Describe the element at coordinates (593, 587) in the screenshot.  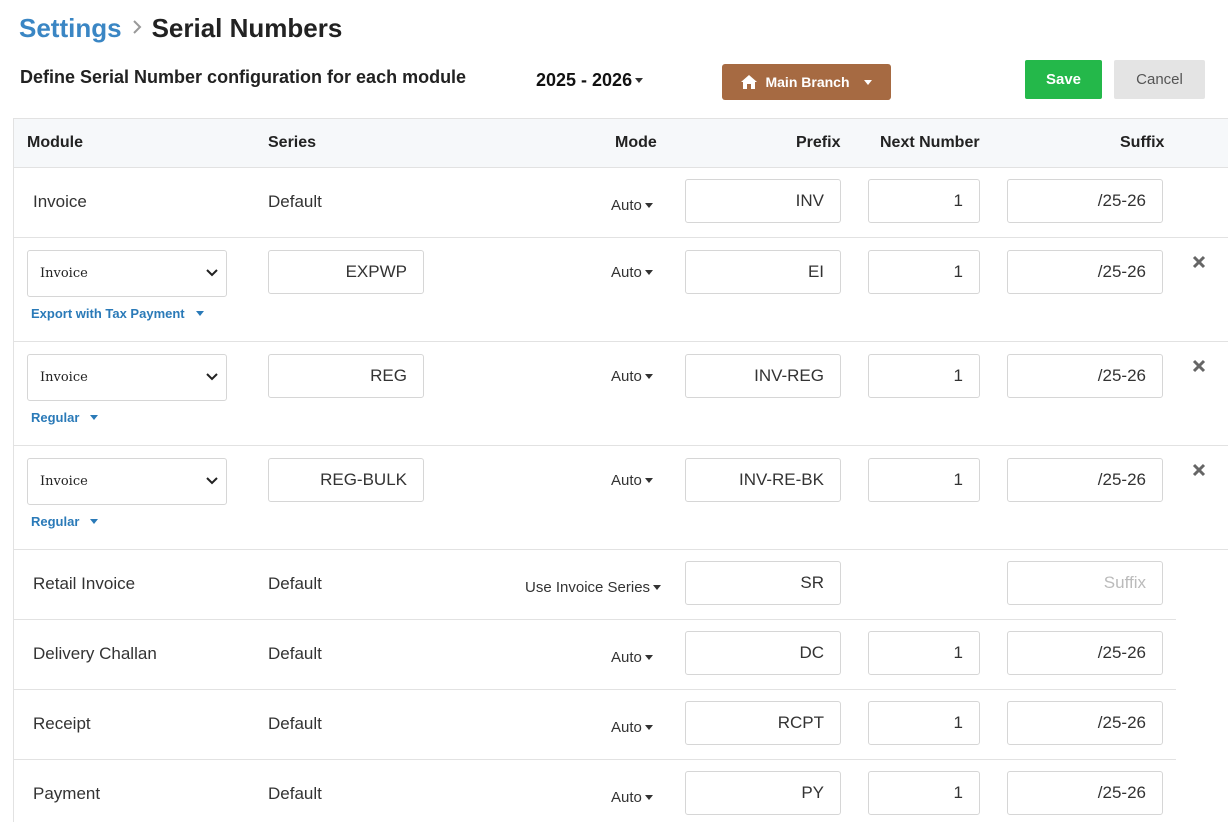
I see `mode-select: Use Invoice Series` at that location.